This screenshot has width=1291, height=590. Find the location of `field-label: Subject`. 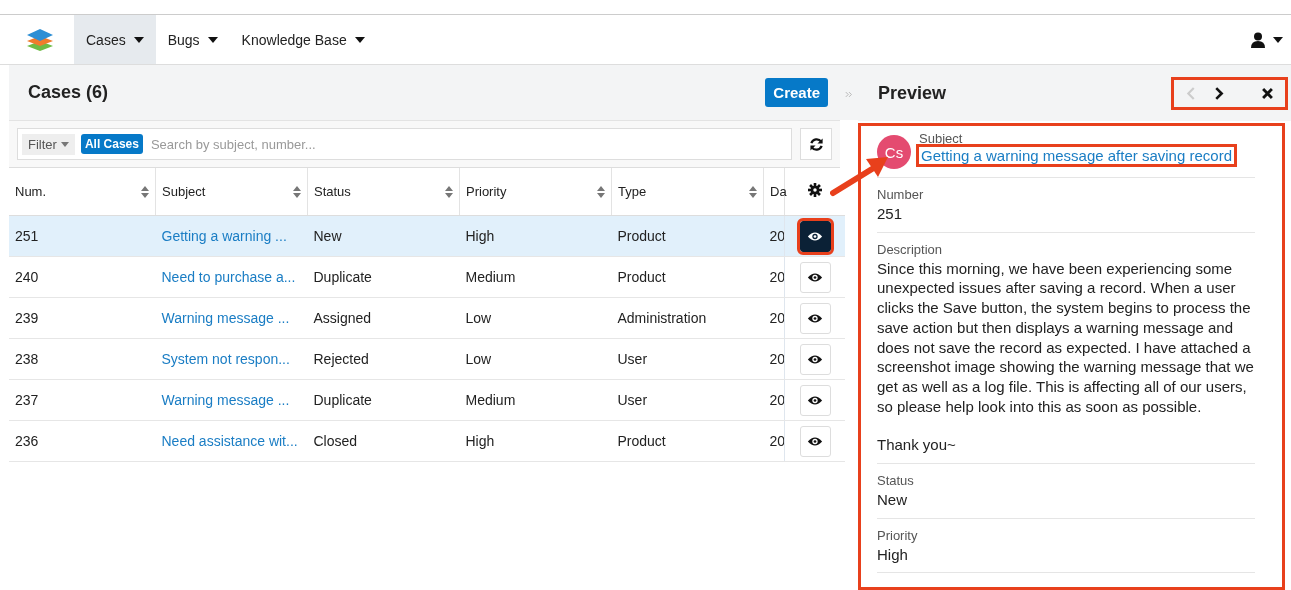

field-label: Subject is located at coordinates (941, 138).